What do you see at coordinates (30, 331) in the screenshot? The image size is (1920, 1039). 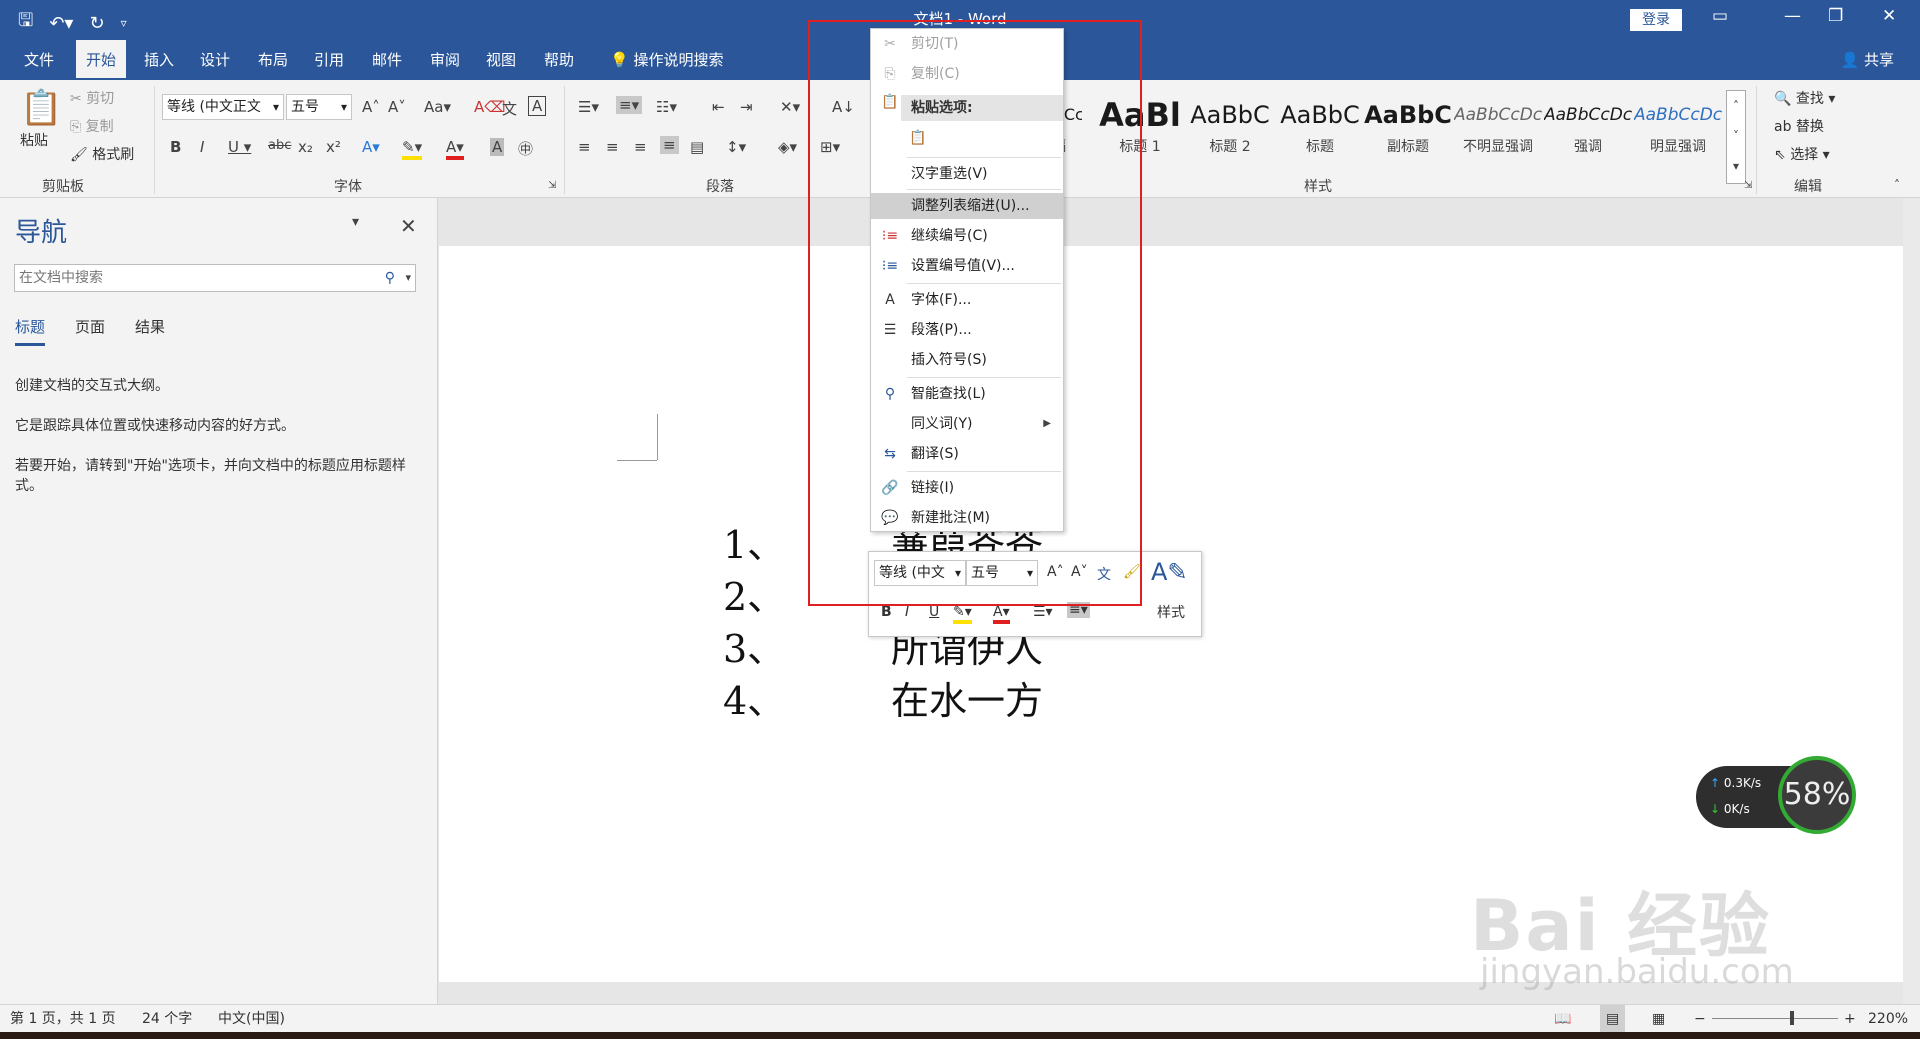 I see `nav-tab-headings: 标题` at bounding box center [30, 331].